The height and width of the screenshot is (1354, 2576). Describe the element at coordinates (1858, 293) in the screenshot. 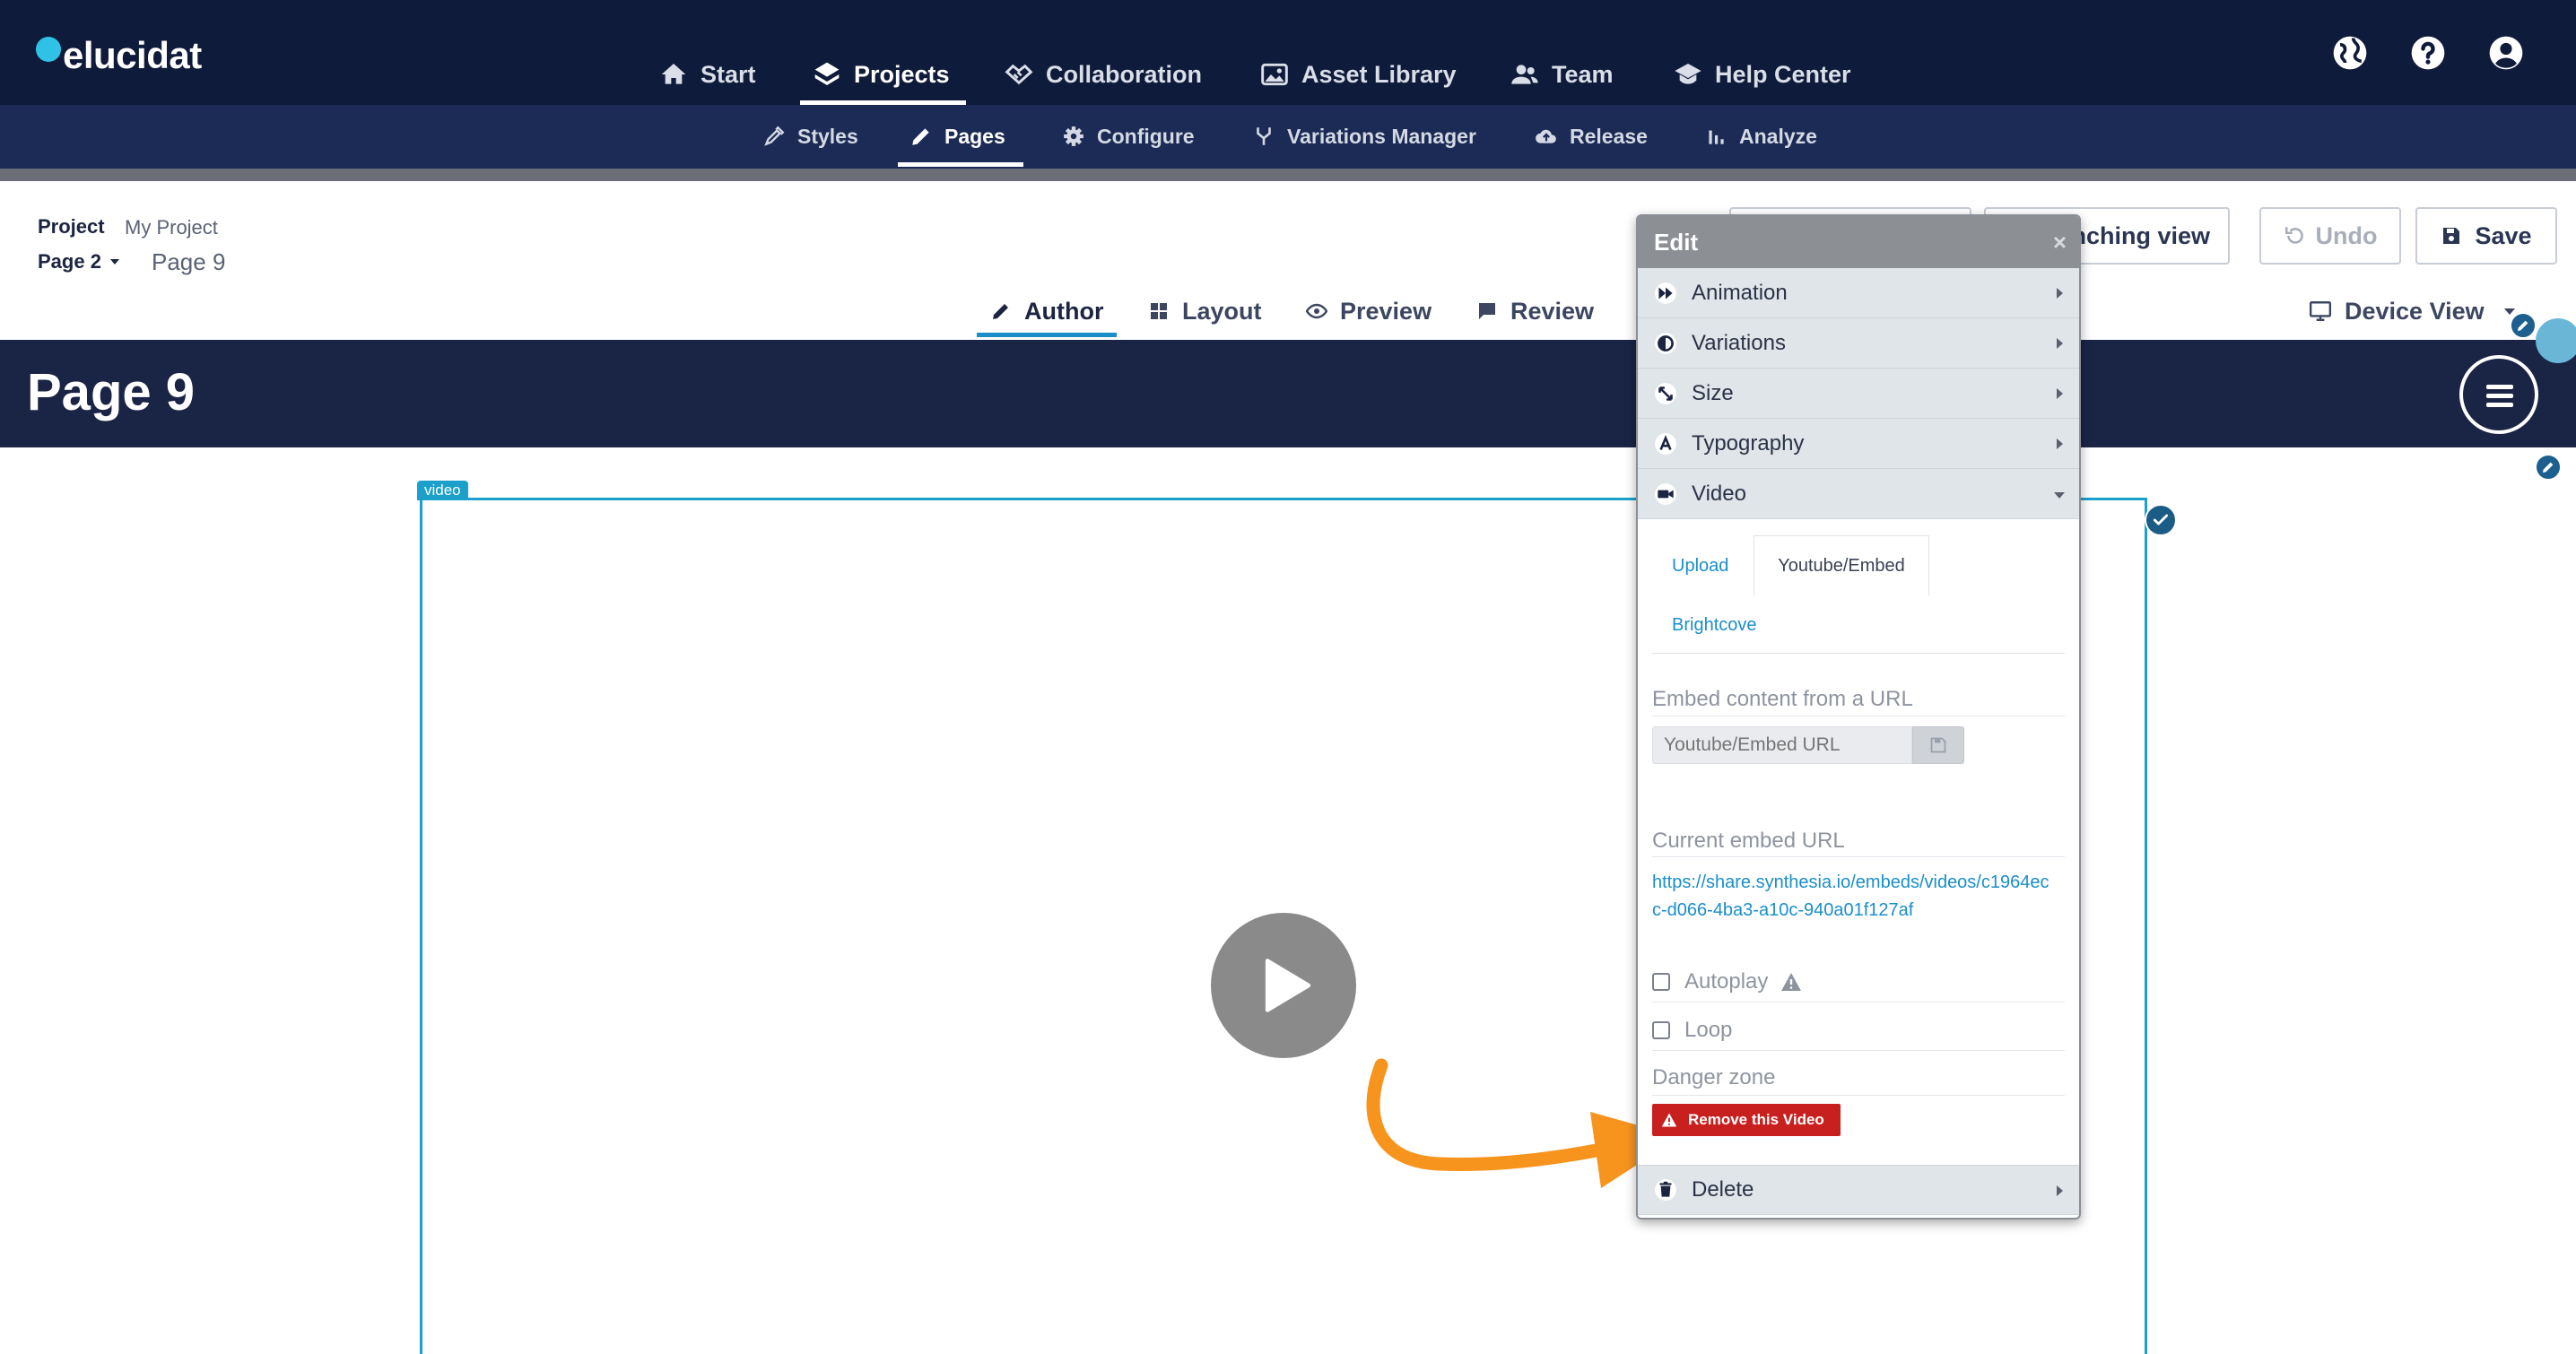

I see `edit-row-animation: Animation` at that location.